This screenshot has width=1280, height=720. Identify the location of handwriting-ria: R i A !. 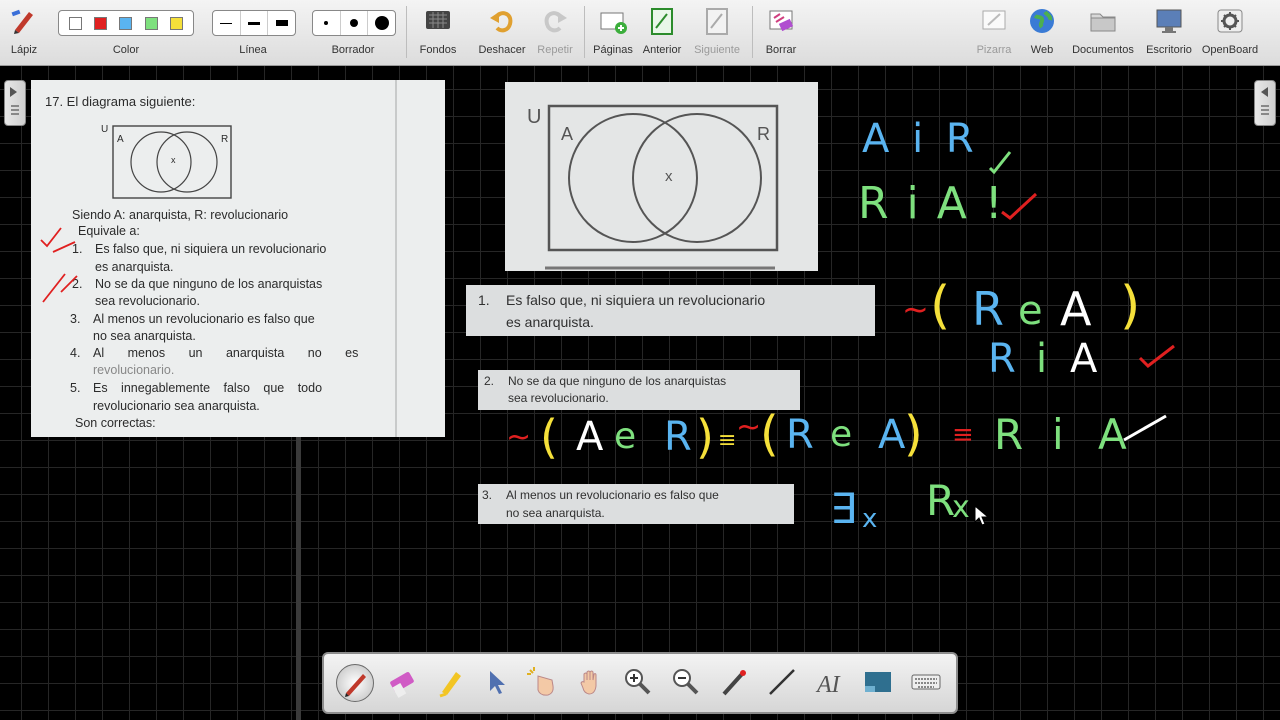
(931, 203).